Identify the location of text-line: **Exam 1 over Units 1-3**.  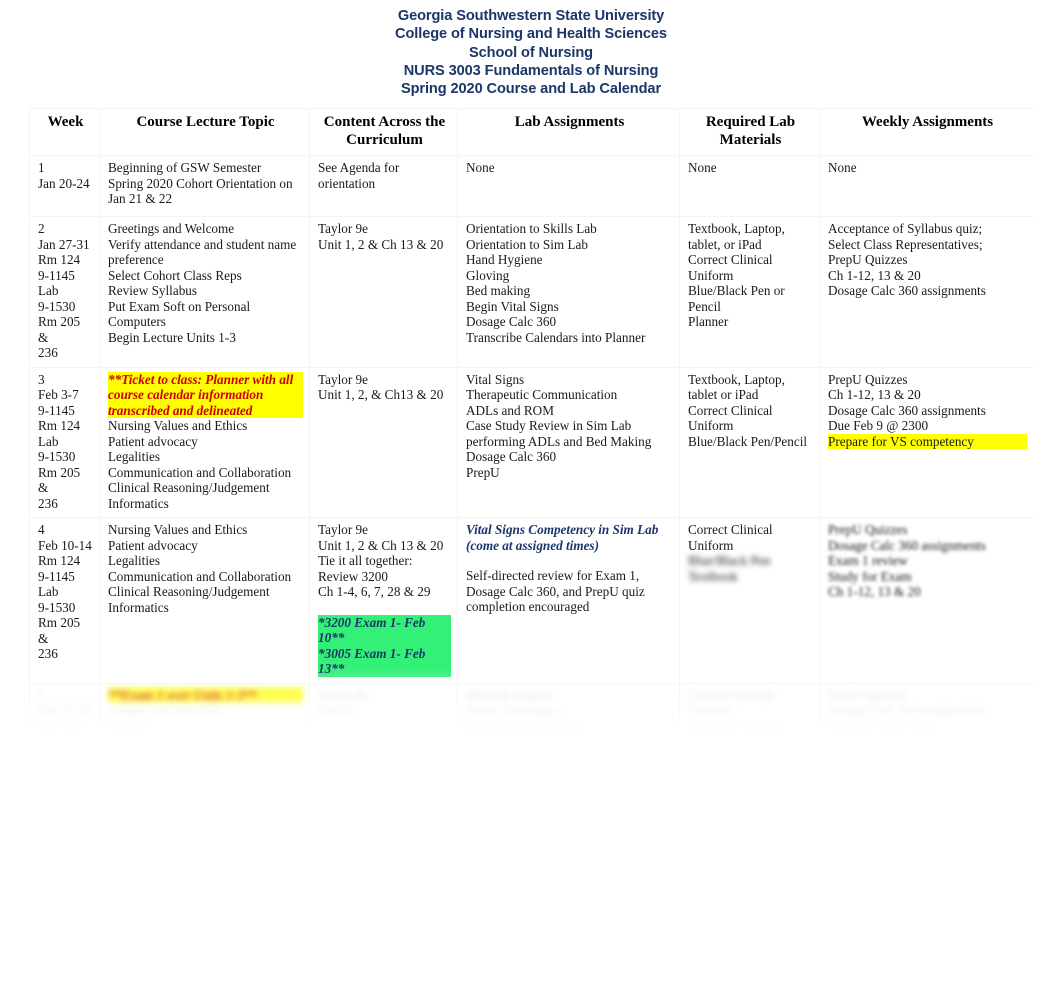
(205, 695).